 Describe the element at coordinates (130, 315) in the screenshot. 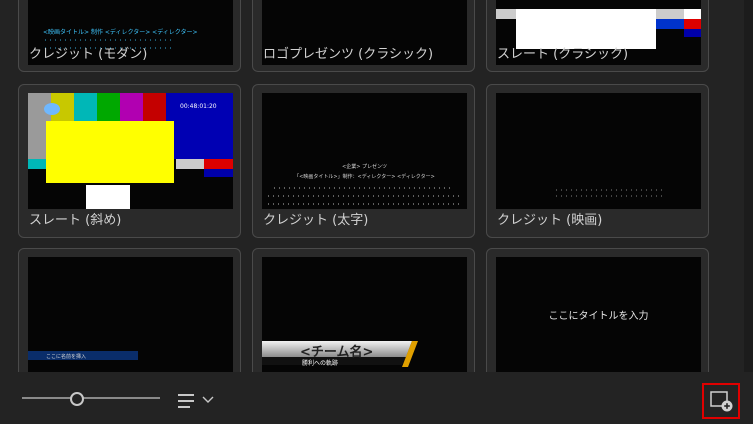

I see `template-thumbnail: ここに名前を挿入` at that location.